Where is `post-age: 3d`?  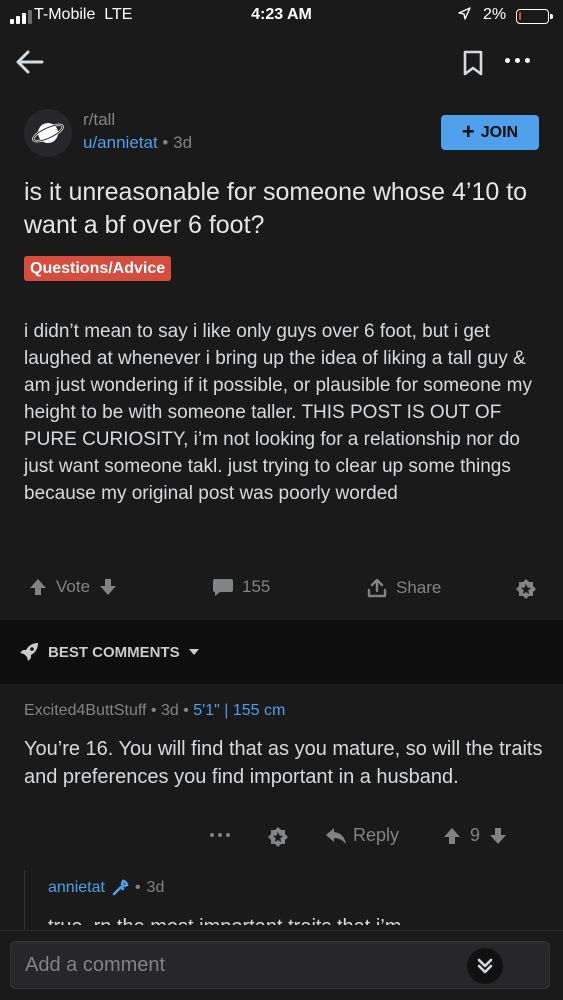
post-age: 3d is located at coordinates (183, 142).